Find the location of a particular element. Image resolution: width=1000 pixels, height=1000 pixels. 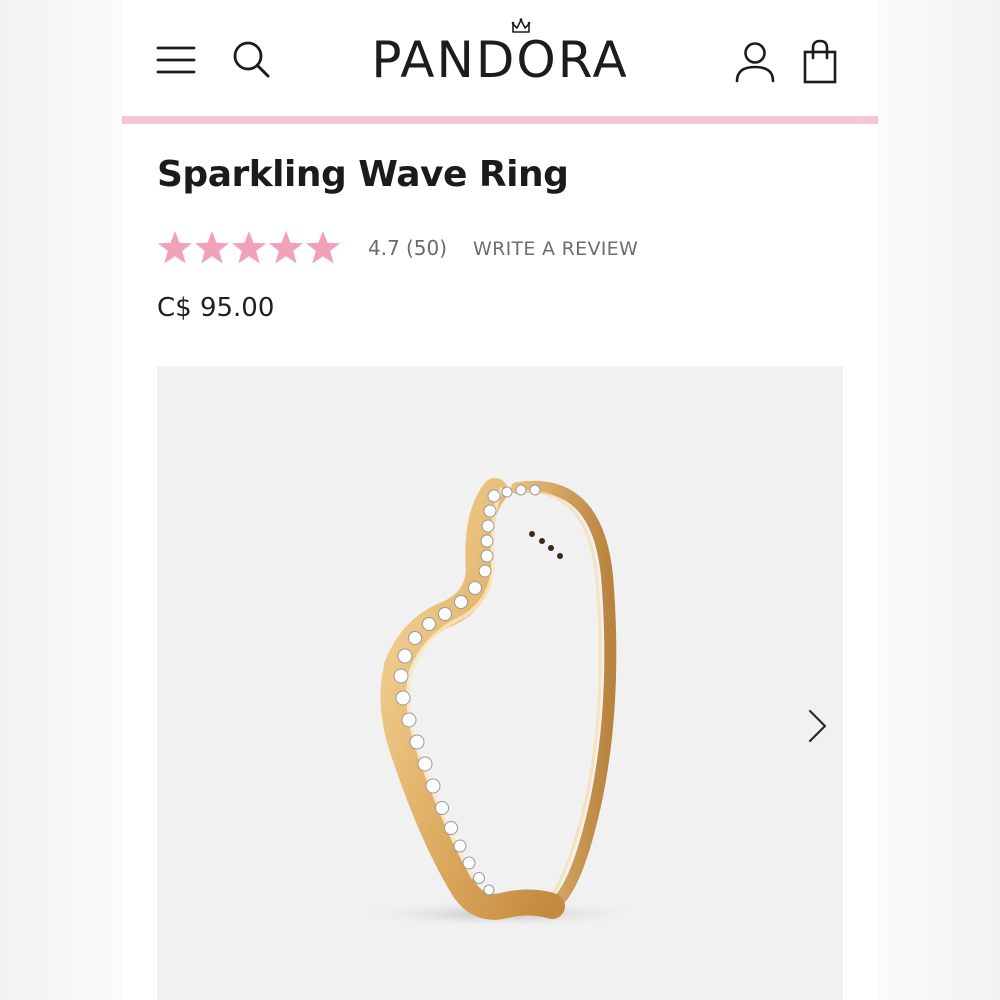

shopping-bag-button is located at coordinates (820, 62).